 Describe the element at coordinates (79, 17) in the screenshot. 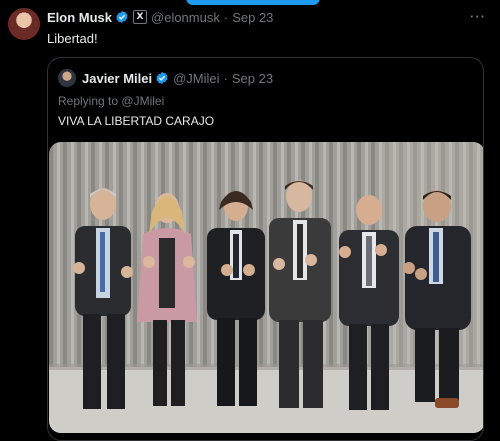

I see `author-name: Elon Musk` at that location.